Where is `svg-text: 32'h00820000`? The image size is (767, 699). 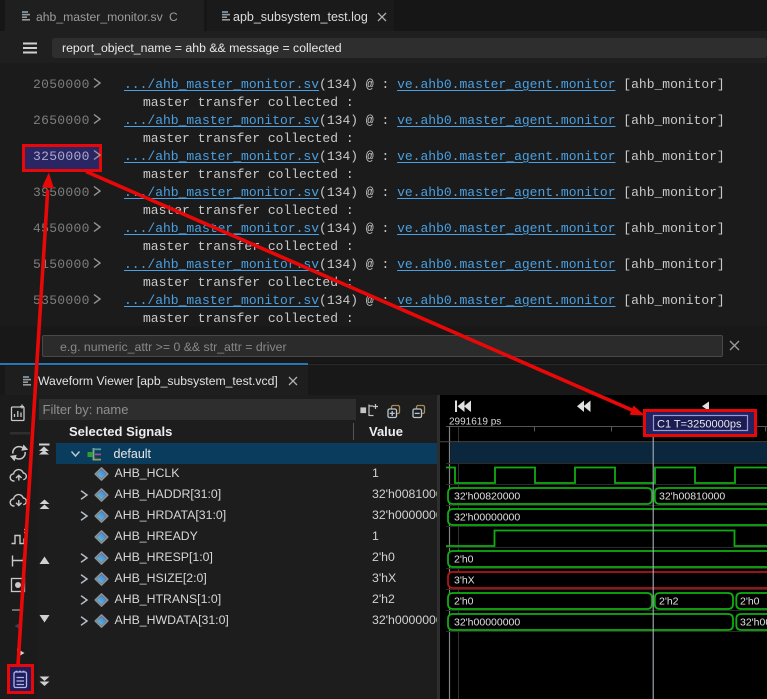
svg-text: 32'h00820000 is located at coordinates (487, 497).